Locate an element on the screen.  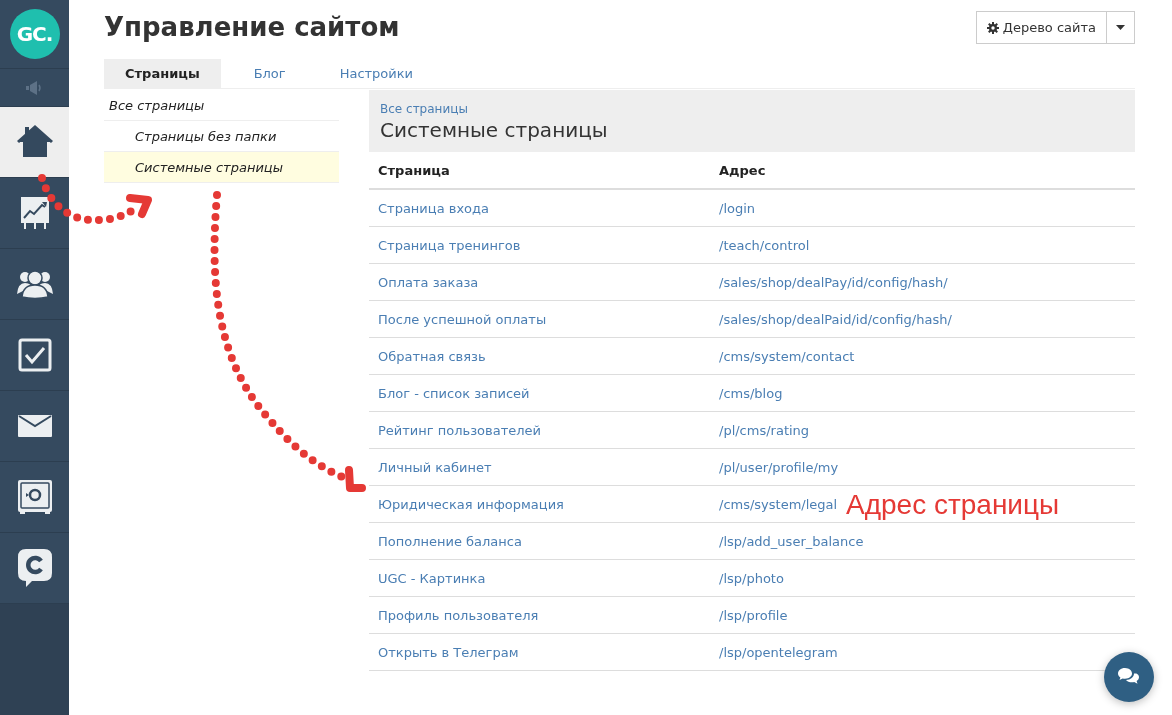
page-link: После успешной оплаты is located at coordinates (539, 319).